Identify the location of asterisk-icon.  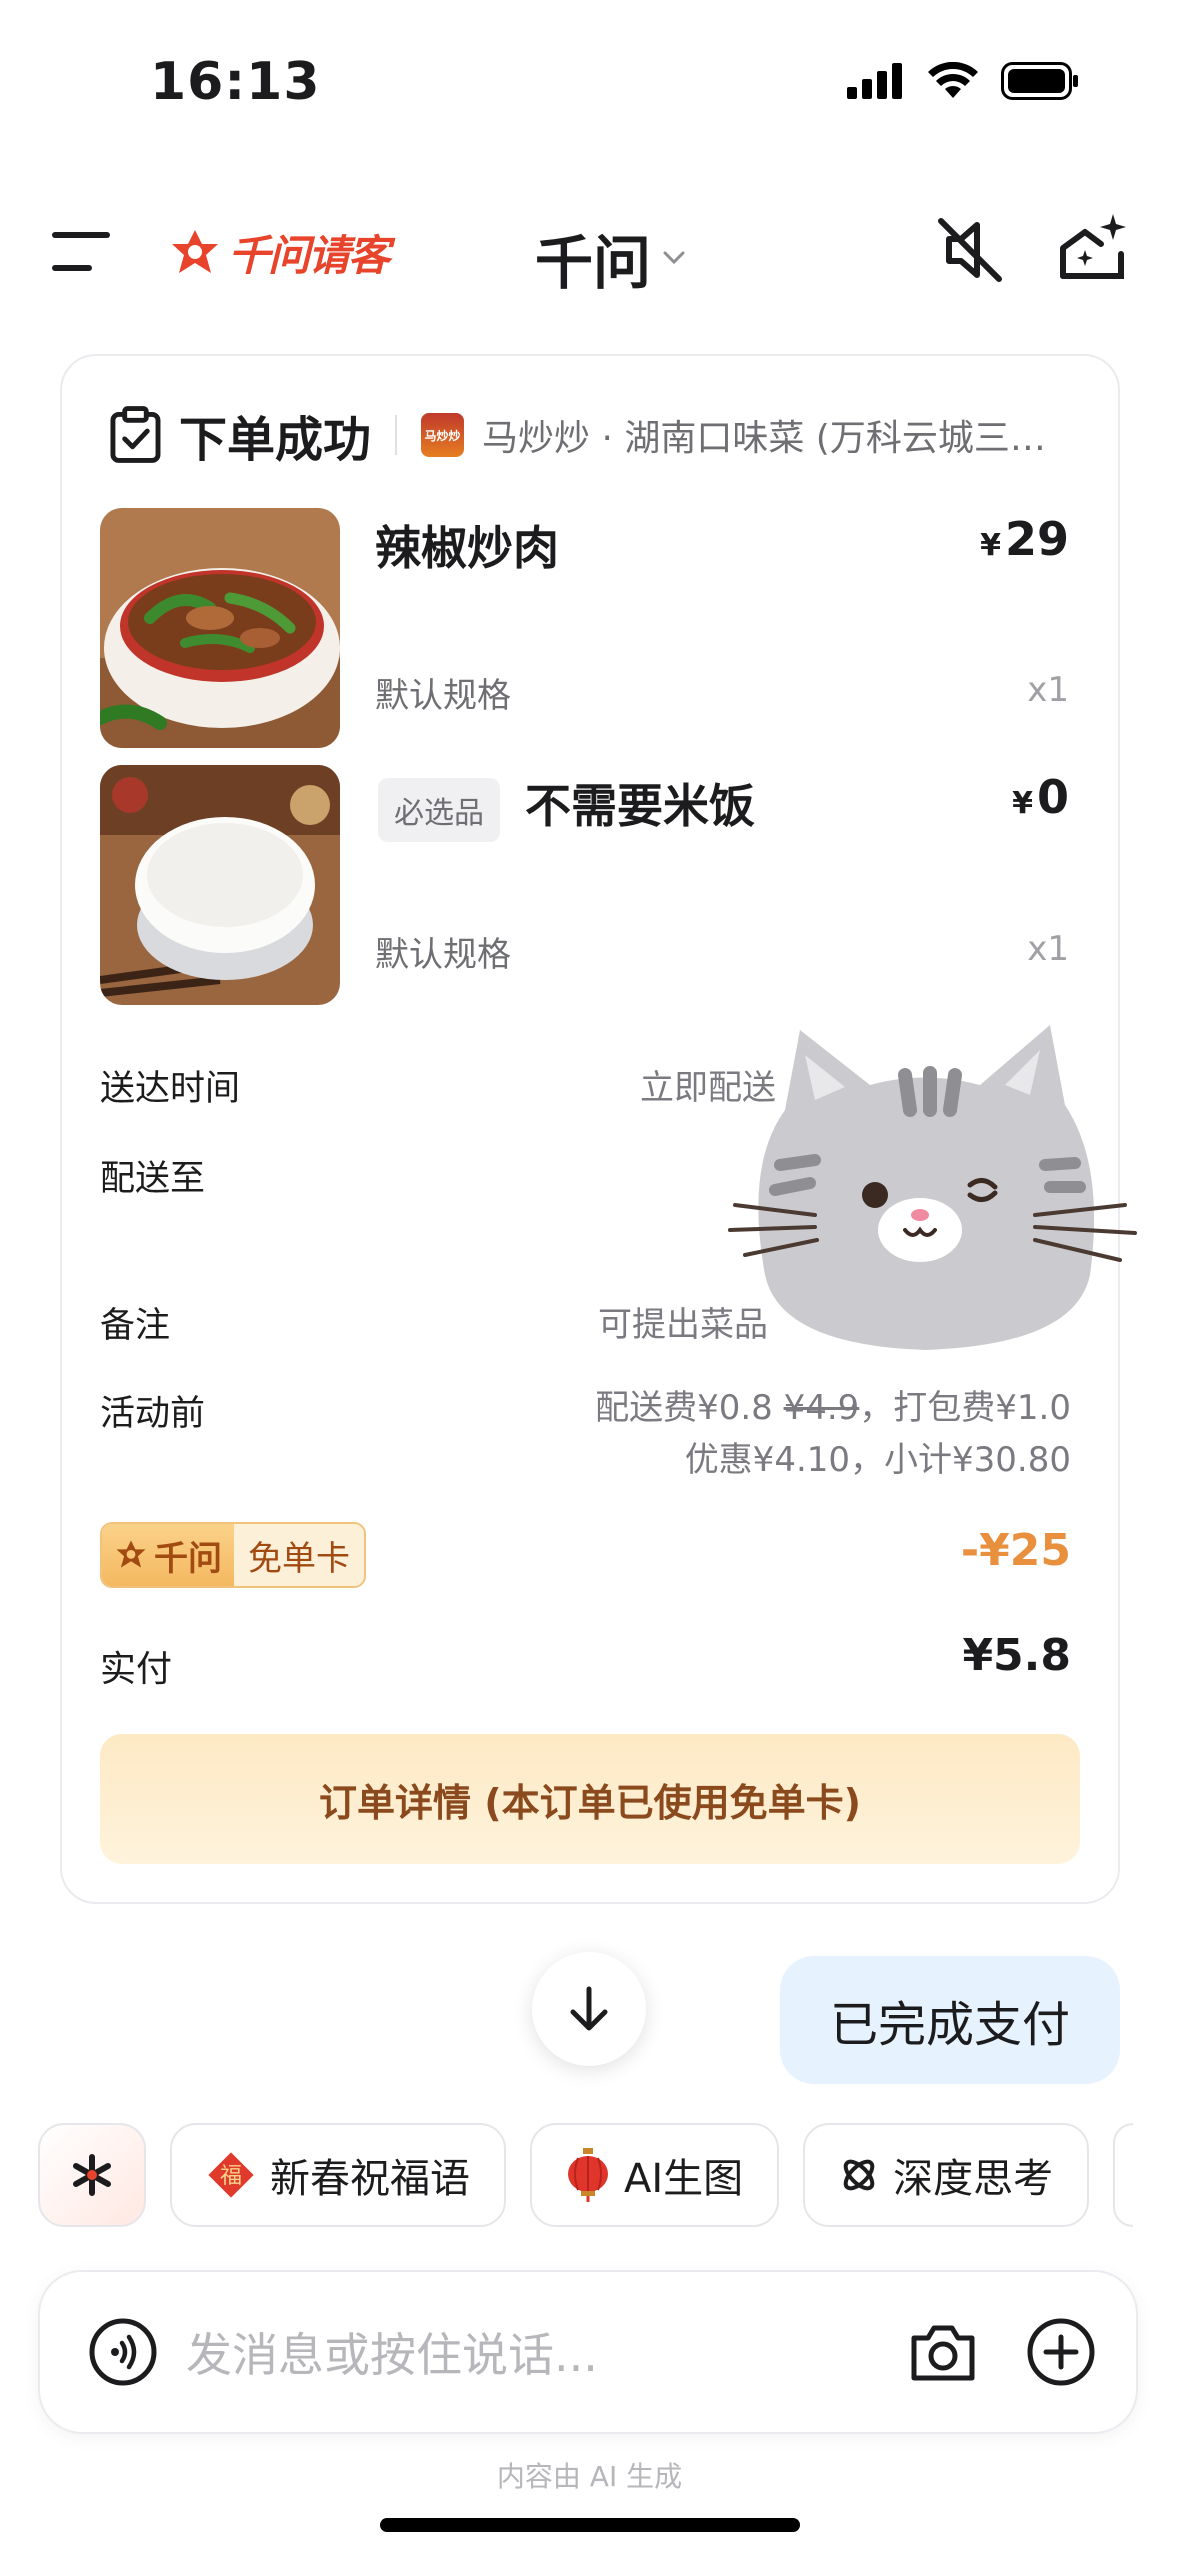
(92, 2175).